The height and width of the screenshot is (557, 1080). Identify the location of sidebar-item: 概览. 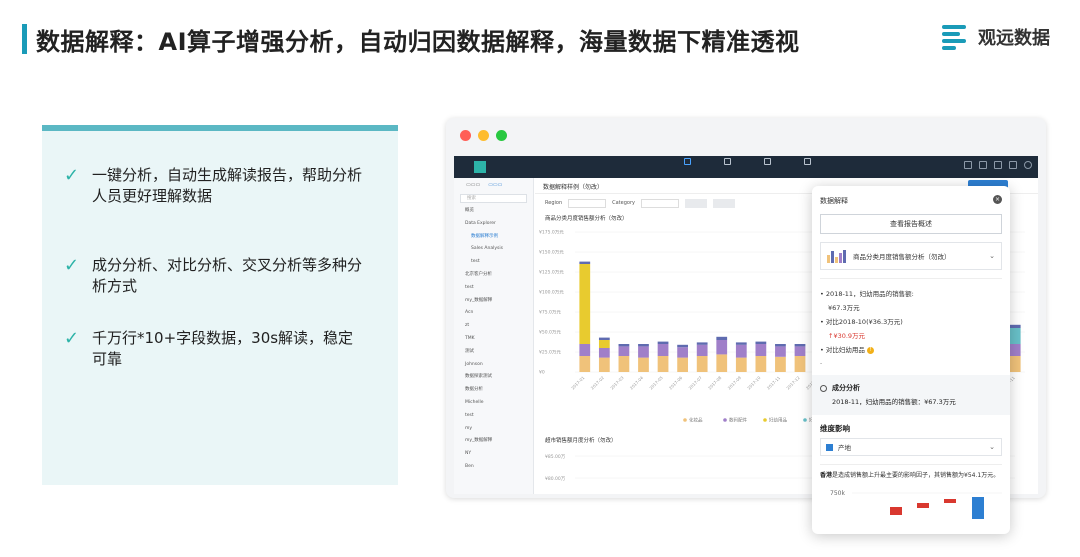
(493, 211).